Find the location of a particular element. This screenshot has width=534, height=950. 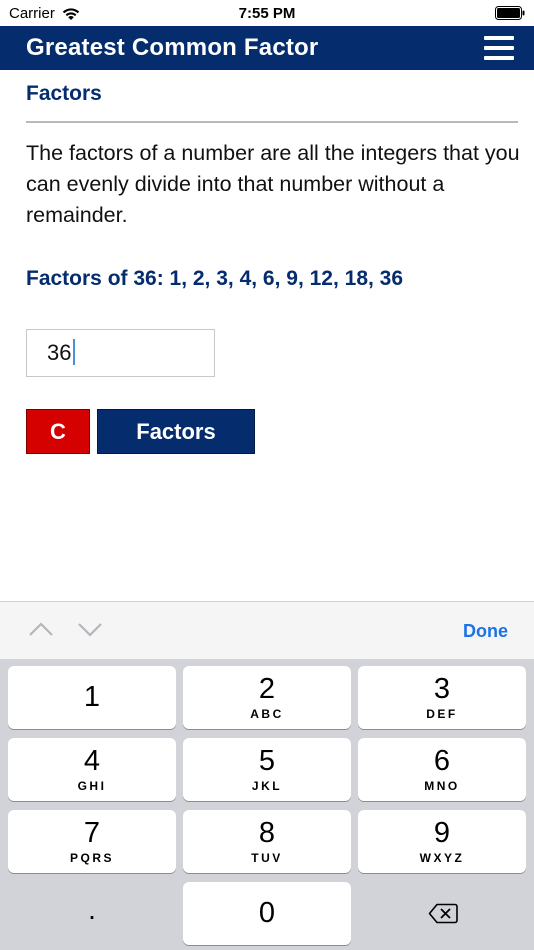

keyboard-accessory-bar: Done is located at coordinates (267, 630).